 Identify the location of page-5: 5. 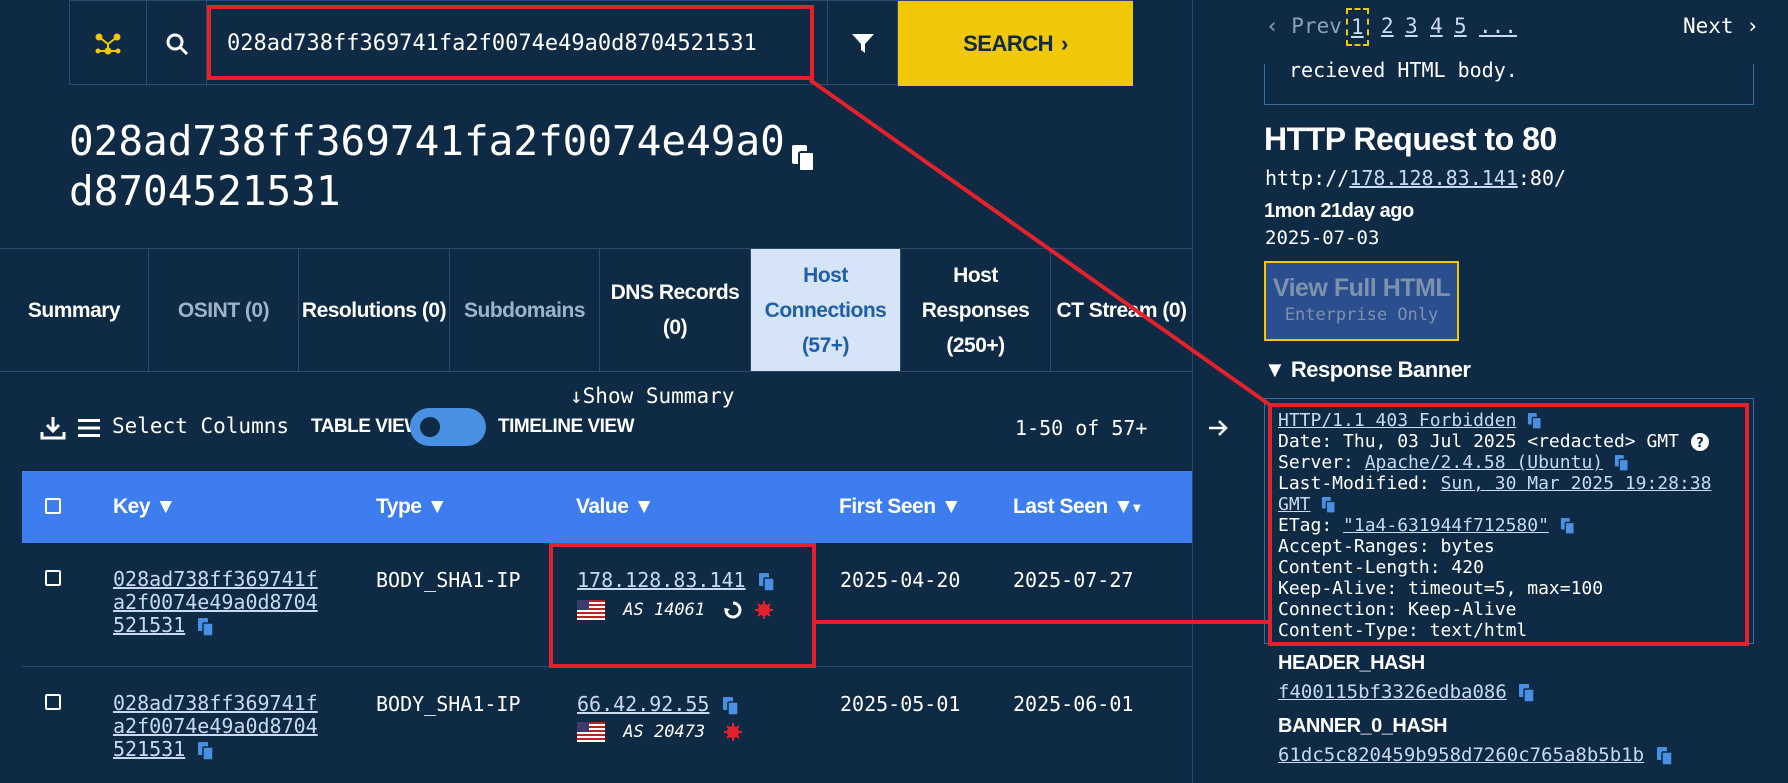
(1460, 26).